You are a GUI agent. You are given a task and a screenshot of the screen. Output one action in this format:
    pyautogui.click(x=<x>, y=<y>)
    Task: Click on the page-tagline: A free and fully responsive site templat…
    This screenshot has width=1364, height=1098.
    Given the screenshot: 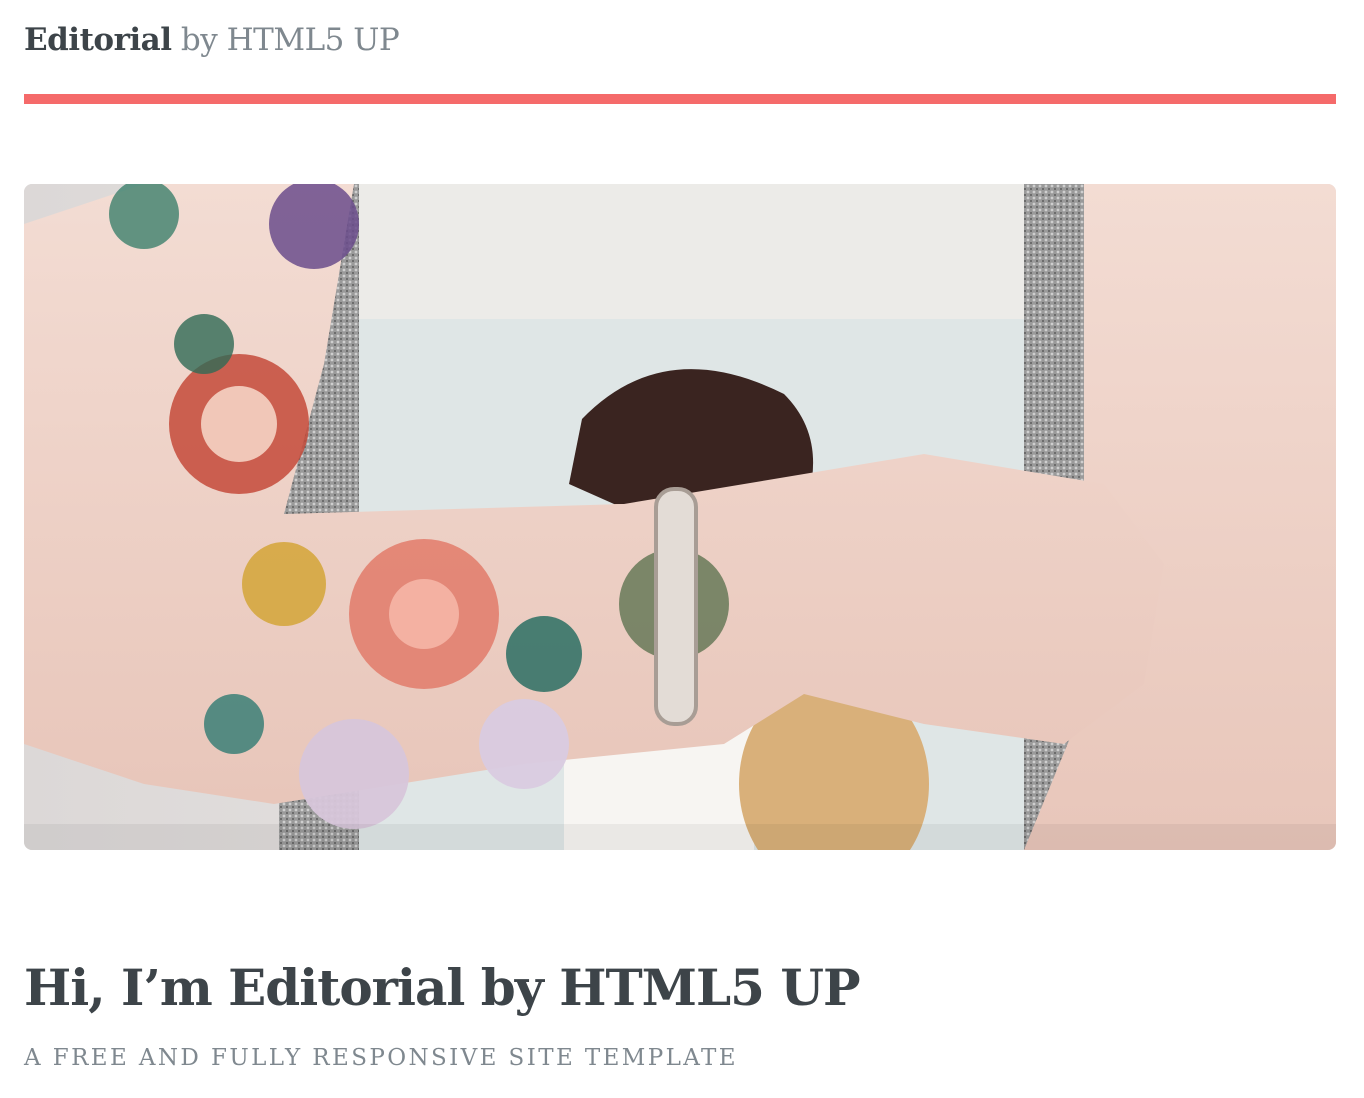 What is the action you would take?
    pyautogui.click(x=381, y=1058)
    